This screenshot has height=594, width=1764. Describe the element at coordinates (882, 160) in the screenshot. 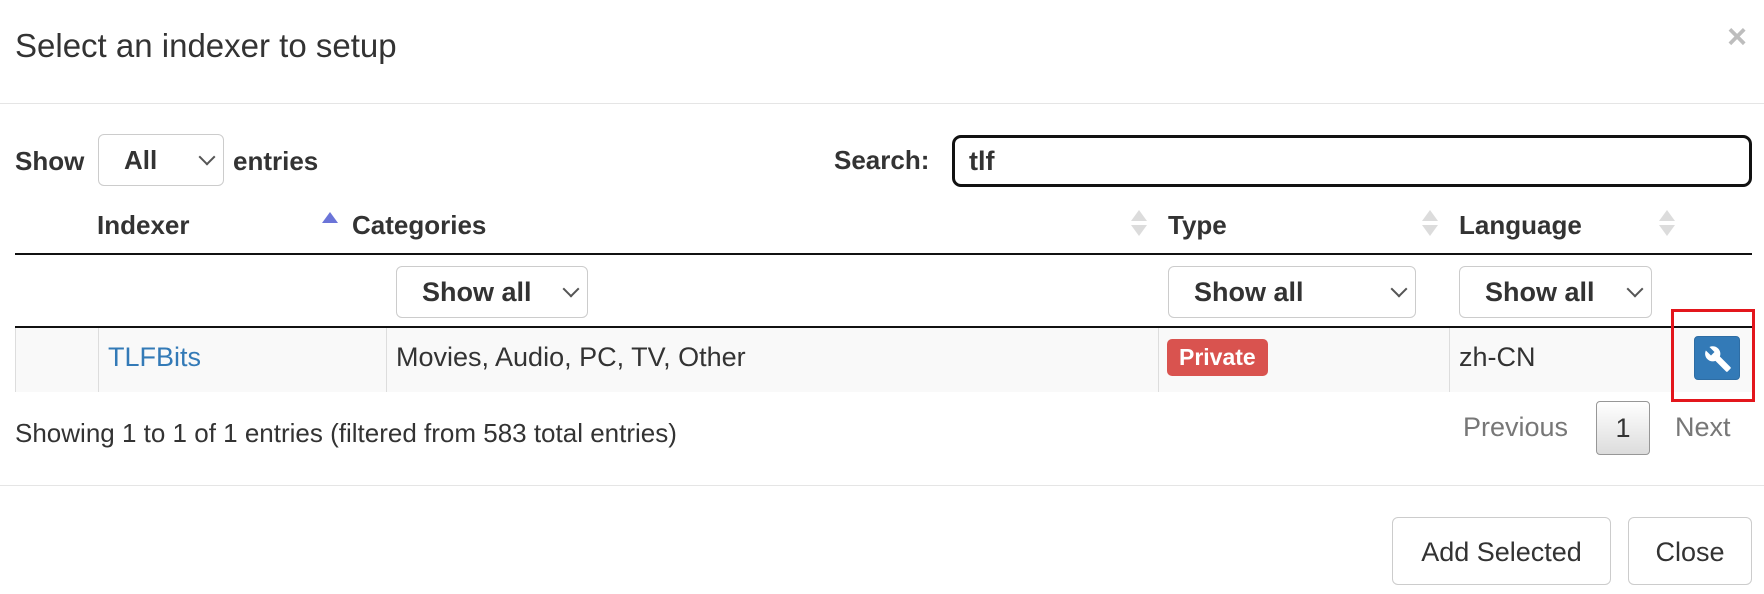

I see `search-label: Search:` at that location.